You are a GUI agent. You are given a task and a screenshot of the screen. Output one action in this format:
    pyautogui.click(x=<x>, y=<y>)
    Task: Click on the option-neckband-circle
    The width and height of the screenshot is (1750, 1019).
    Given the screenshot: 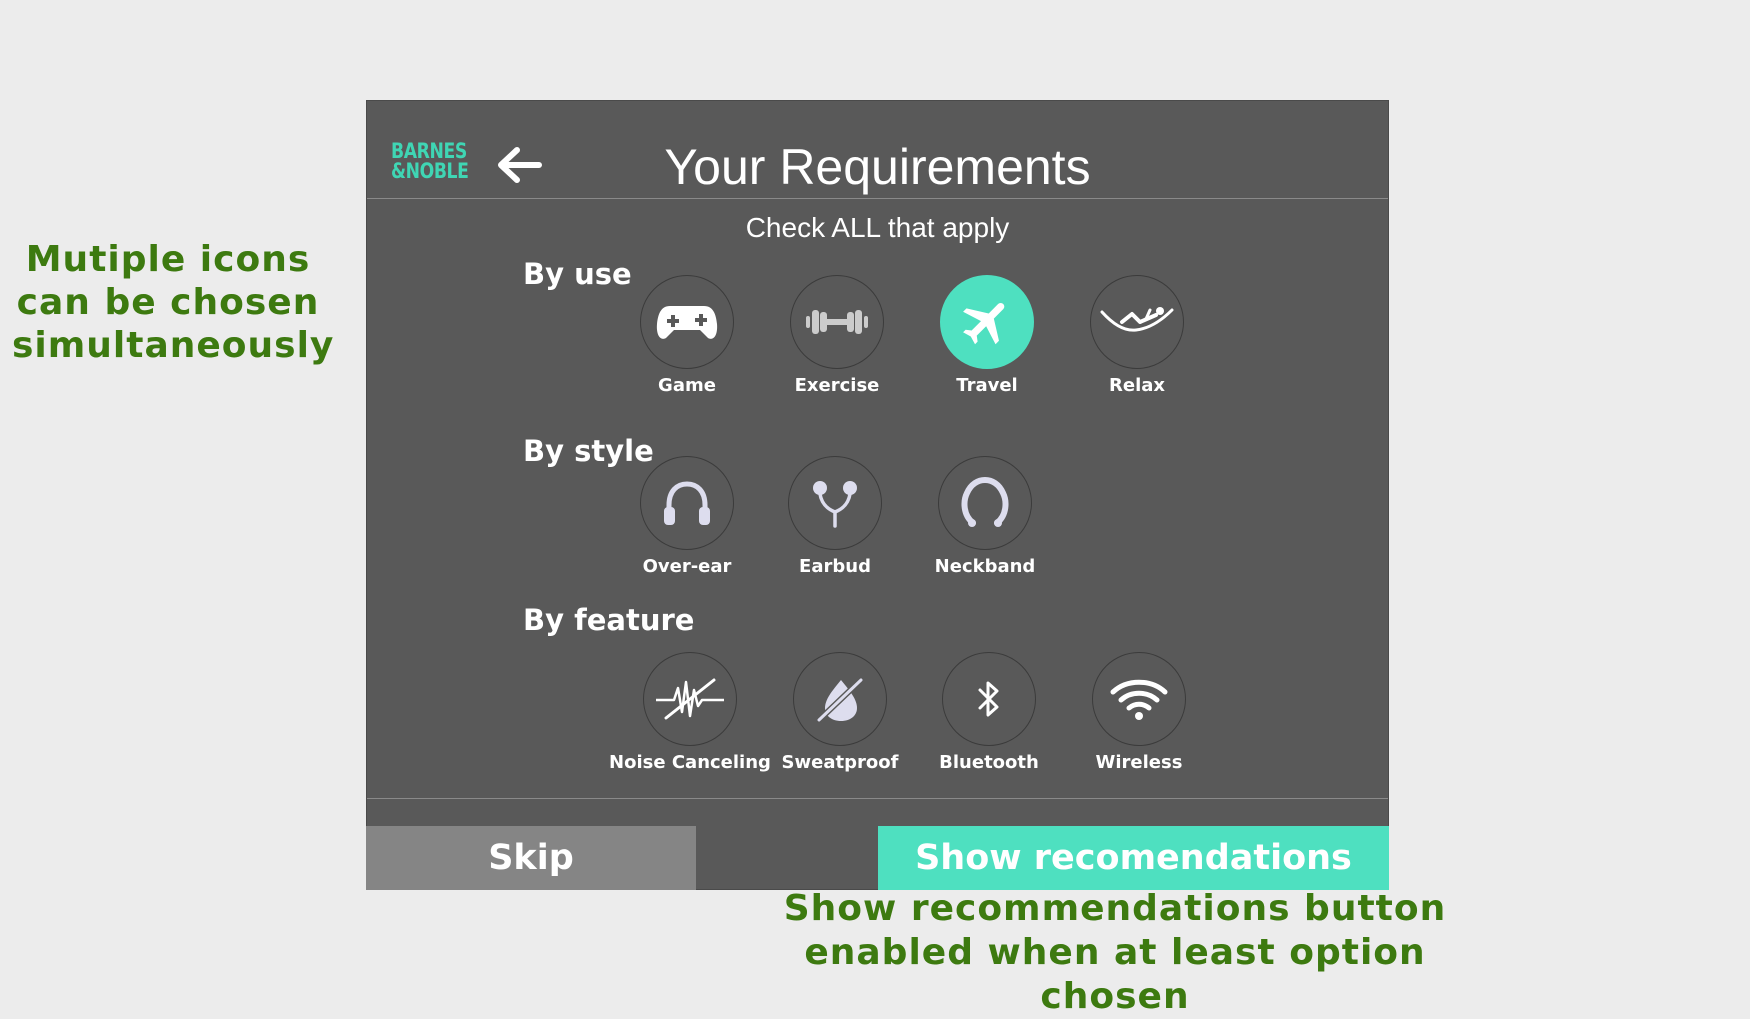 What is the action you would take?
    pyautogui.click(x=985, y=503)
    